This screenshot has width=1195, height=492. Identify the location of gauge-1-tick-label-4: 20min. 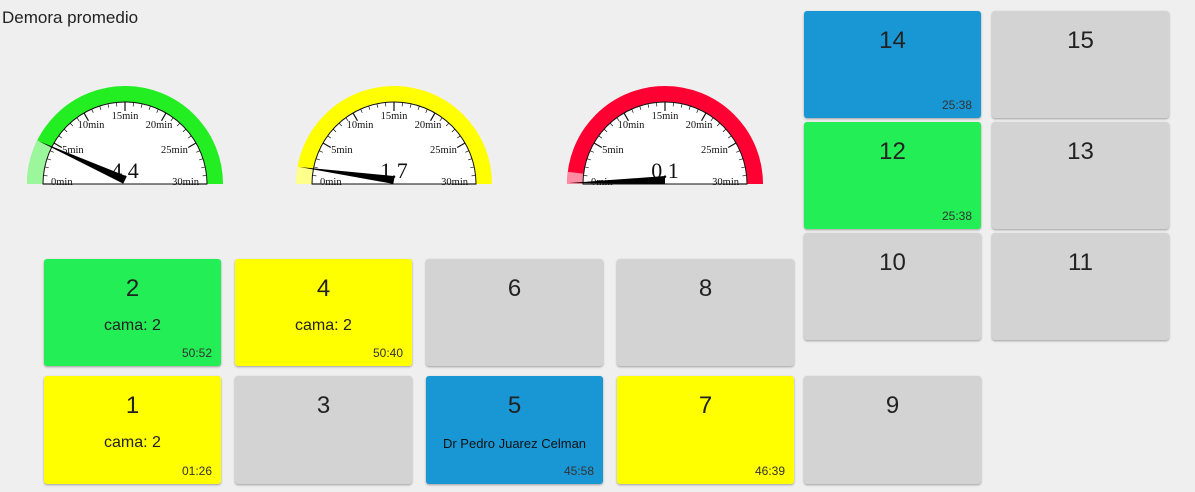
(160, 125).